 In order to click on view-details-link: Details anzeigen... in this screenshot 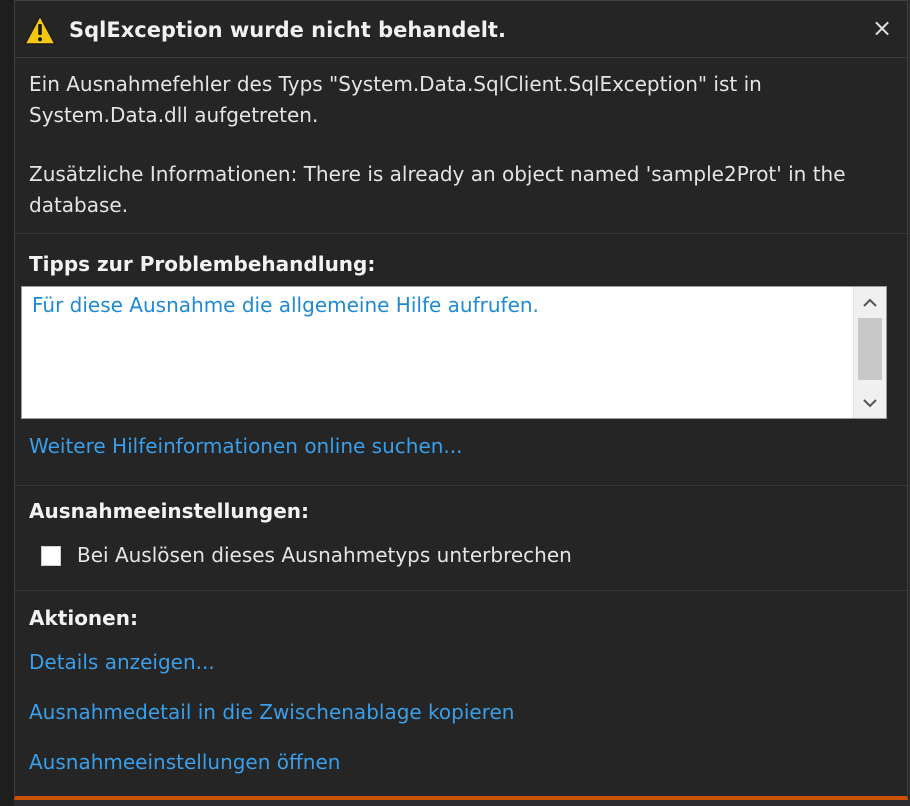, I will do `click(122, 662)`.